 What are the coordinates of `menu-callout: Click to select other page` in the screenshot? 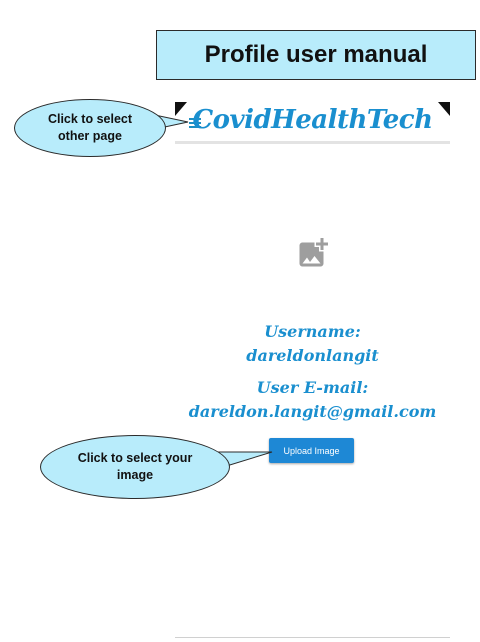 It's located at (90, 128).